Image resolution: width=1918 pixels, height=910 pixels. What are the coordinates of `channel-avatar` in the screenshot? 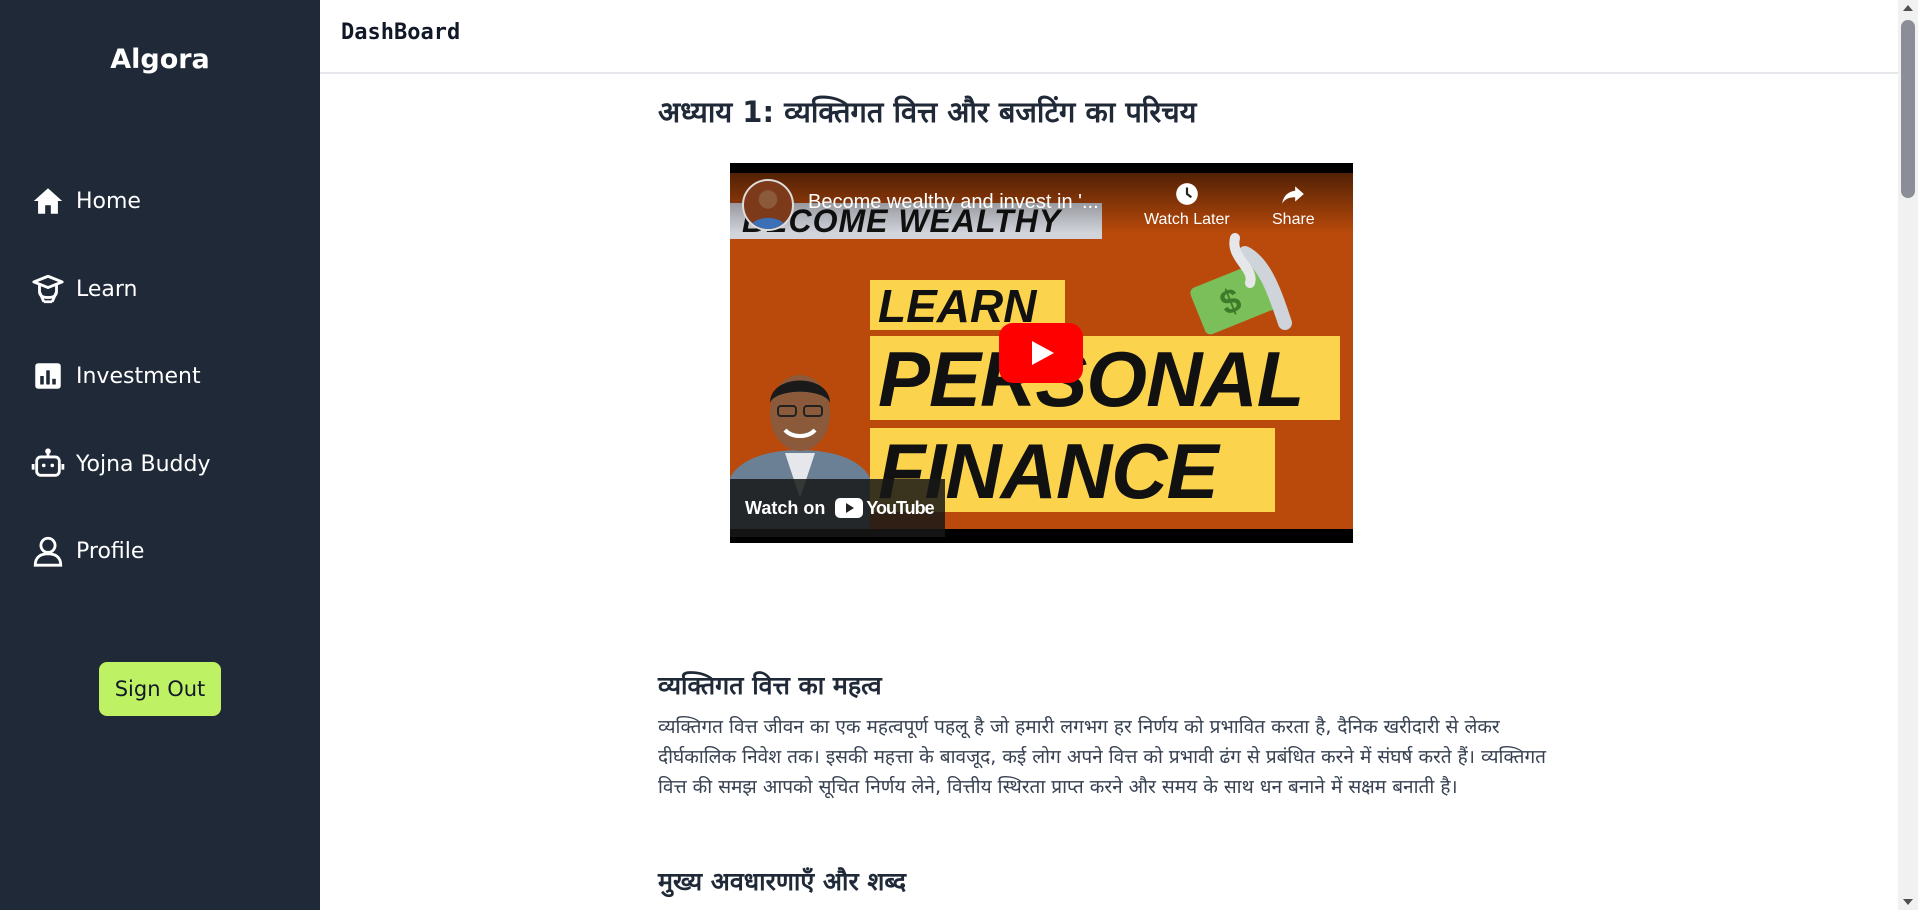 It's located at (768, 205).